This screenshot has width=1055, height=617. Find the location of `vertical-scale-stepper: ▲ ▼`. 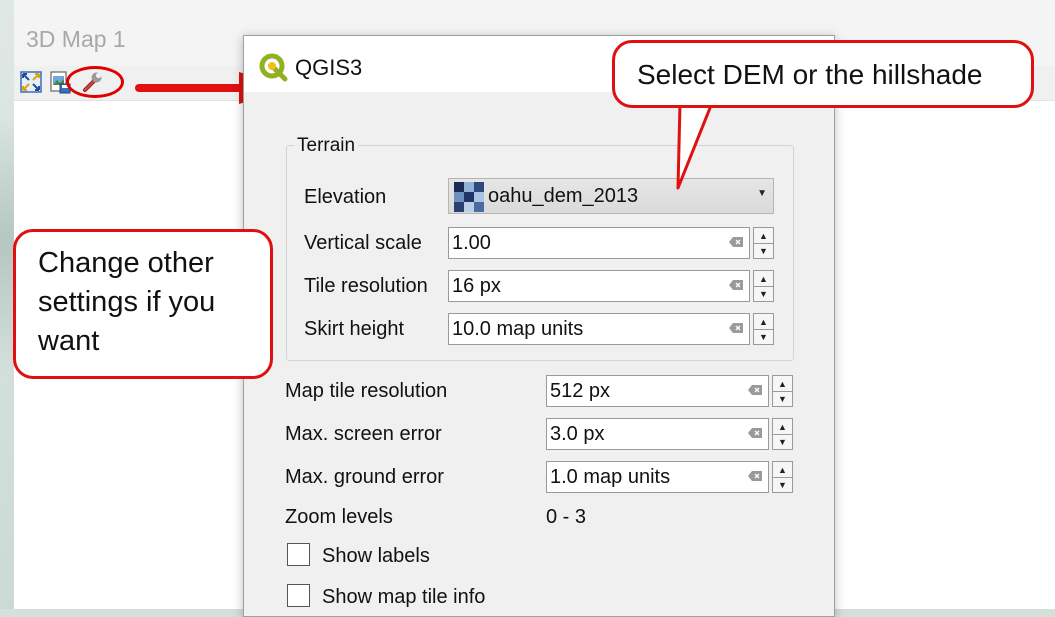

vertical-scale-stepper: ▲ ▼ is located at coordinates (763, 243).